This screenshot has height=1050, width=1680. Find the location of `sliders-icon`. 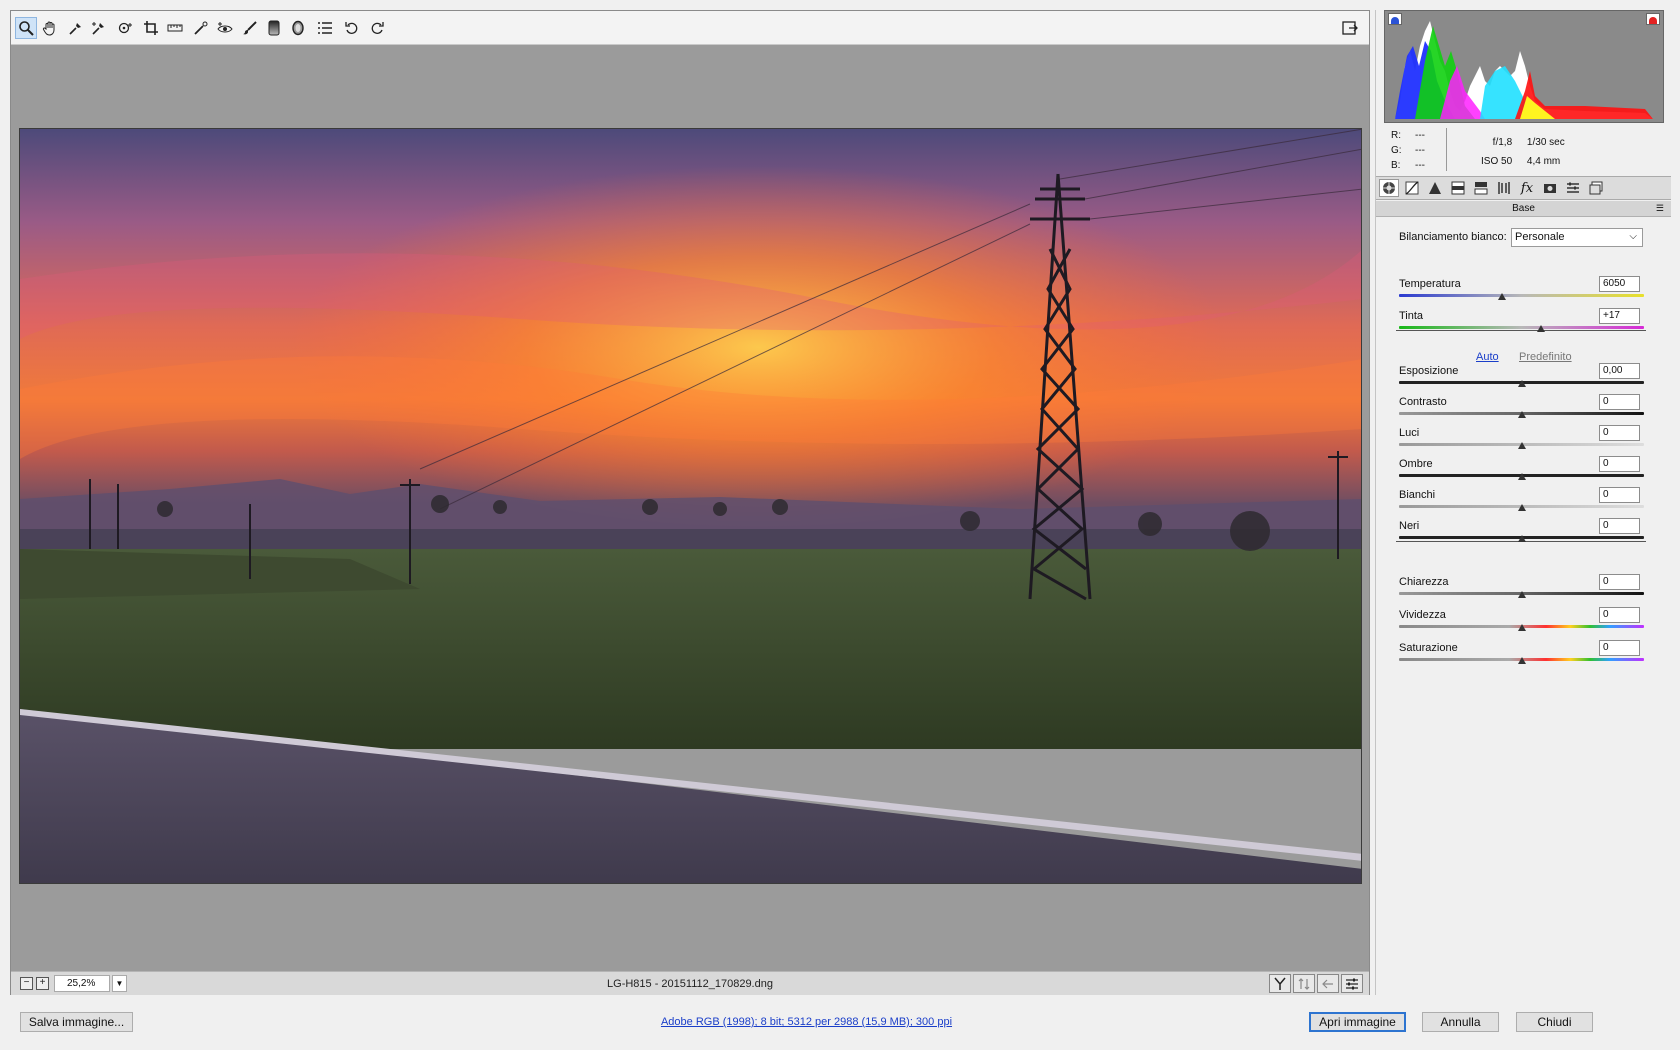

sliders-icon is located at coordinates (1352, 983).